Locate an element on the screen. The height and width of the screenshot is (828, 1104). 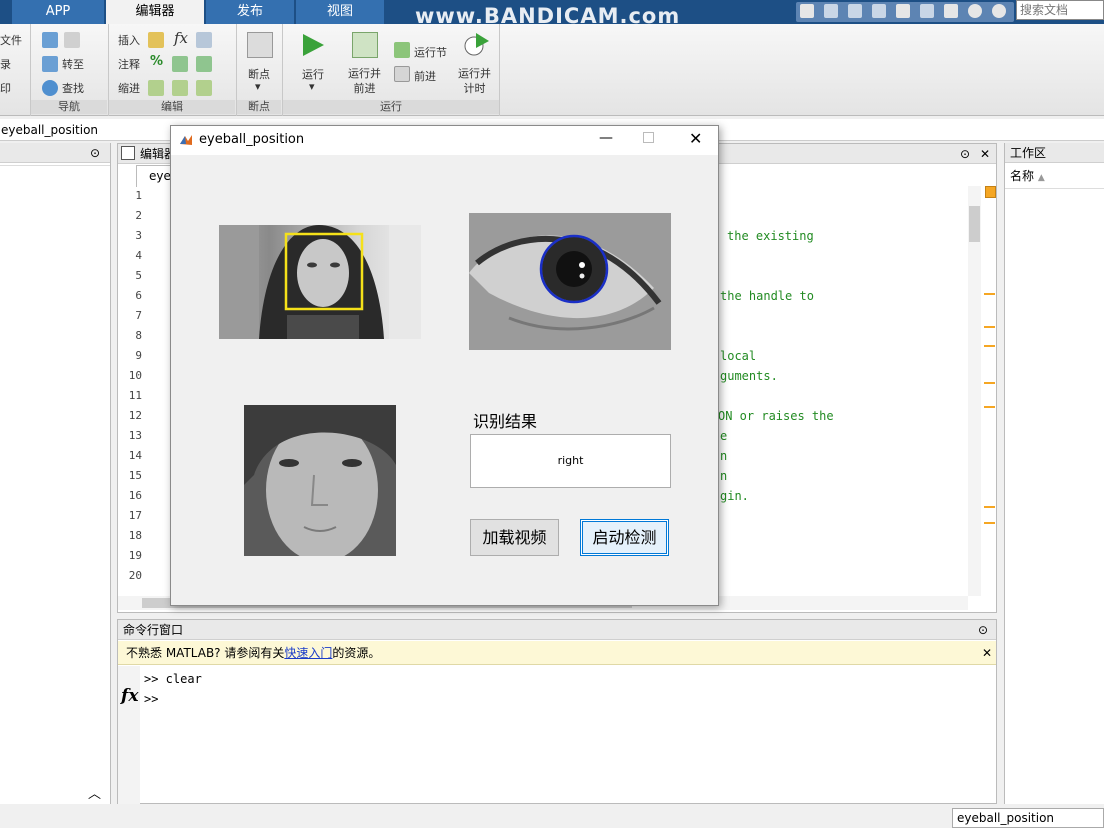
decrease-indent-icon is located at coordinates (204, 88).